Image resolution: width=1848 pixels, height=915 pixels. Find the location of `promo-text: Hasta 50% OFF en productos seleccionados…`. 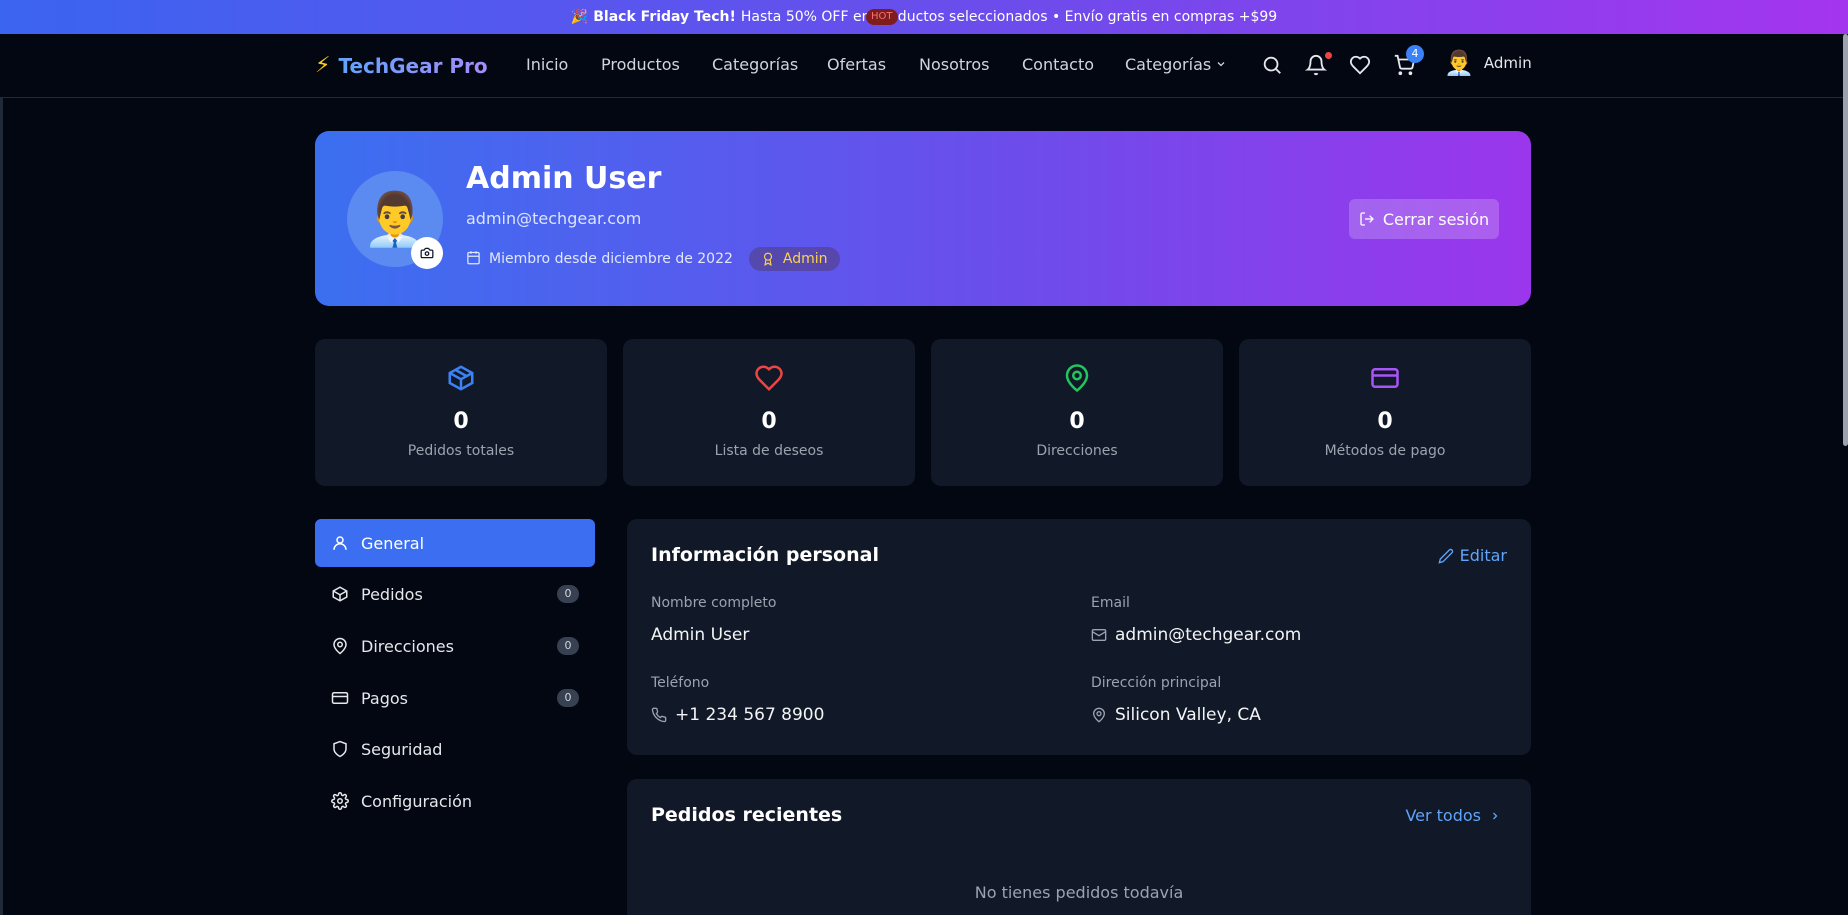

promo-text: Hasta 50% OFF en productos seleccionados… is located at coordinates (1009, 17).